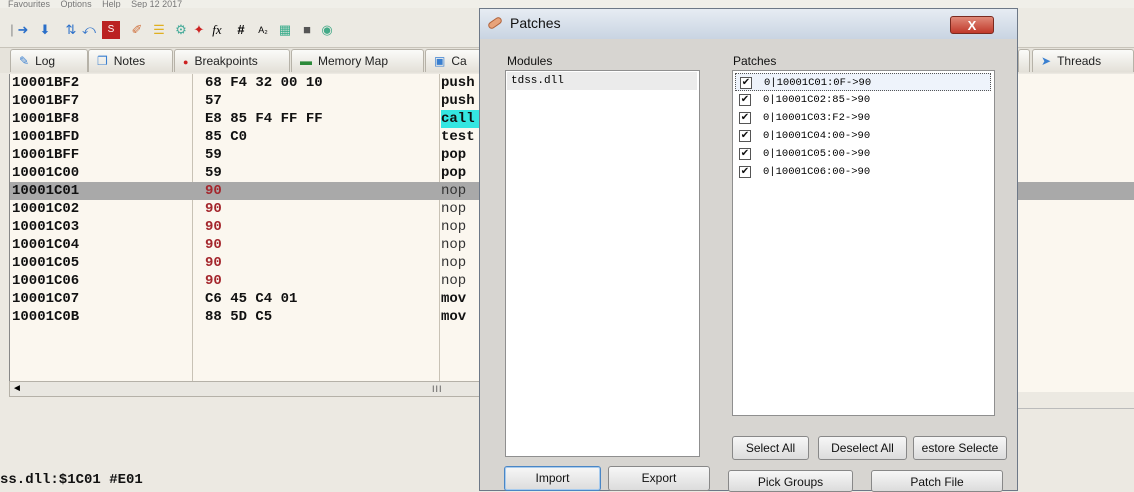  I want to click on patches-label: Patches, so click(755, 61).